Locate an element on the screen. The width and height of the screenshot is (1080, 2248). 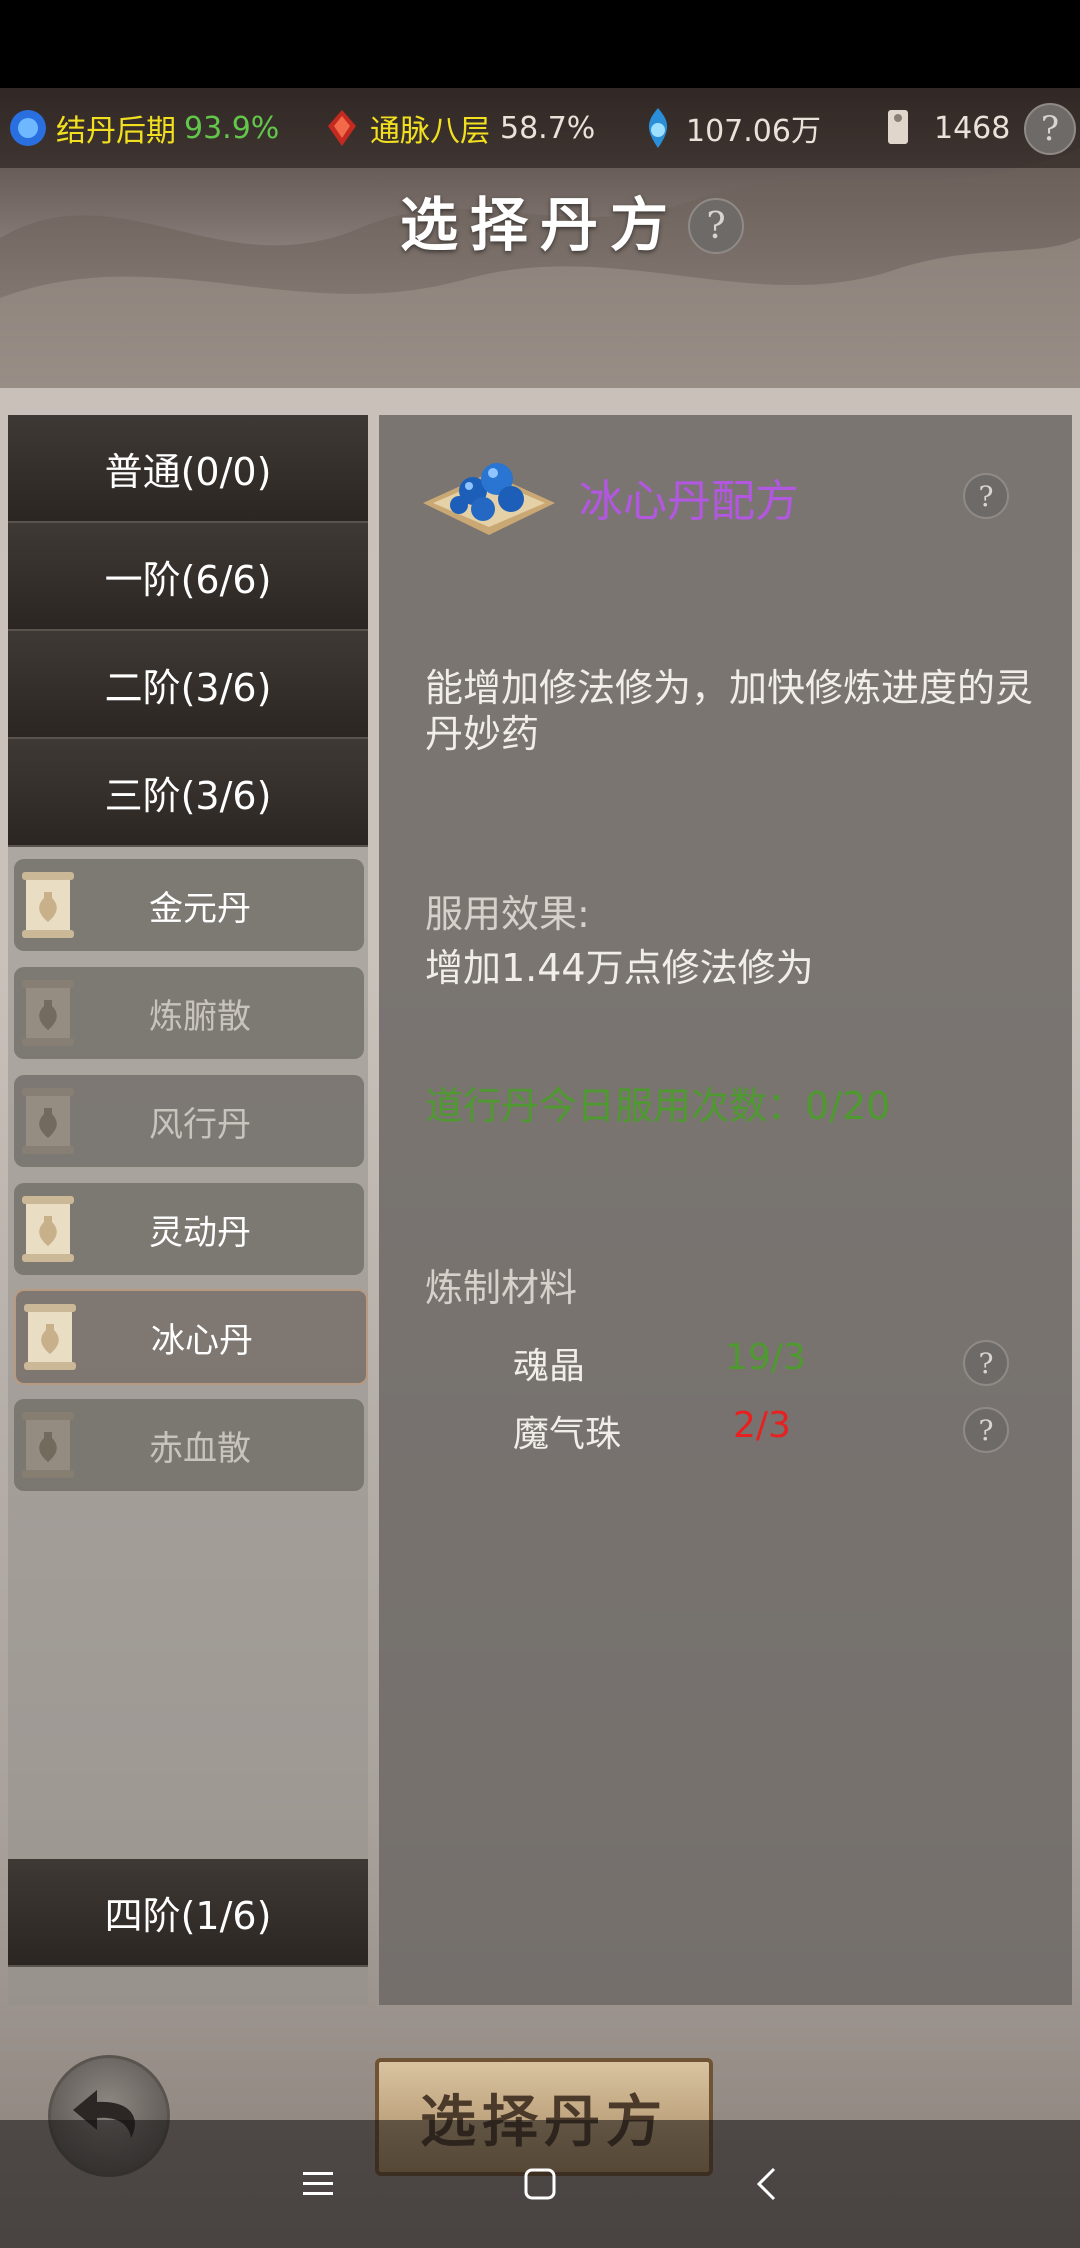
realm-progress: 93.9% is located at coordinates (232, 128).